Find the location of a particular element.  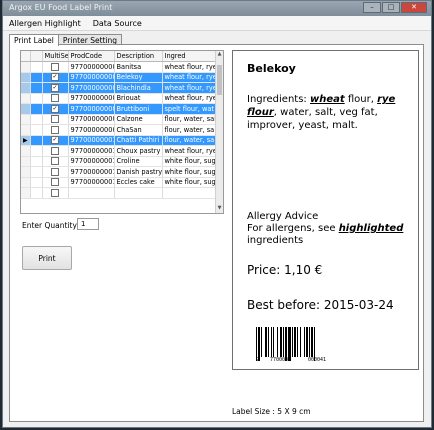

table-row is located at coordinates (118, 193).